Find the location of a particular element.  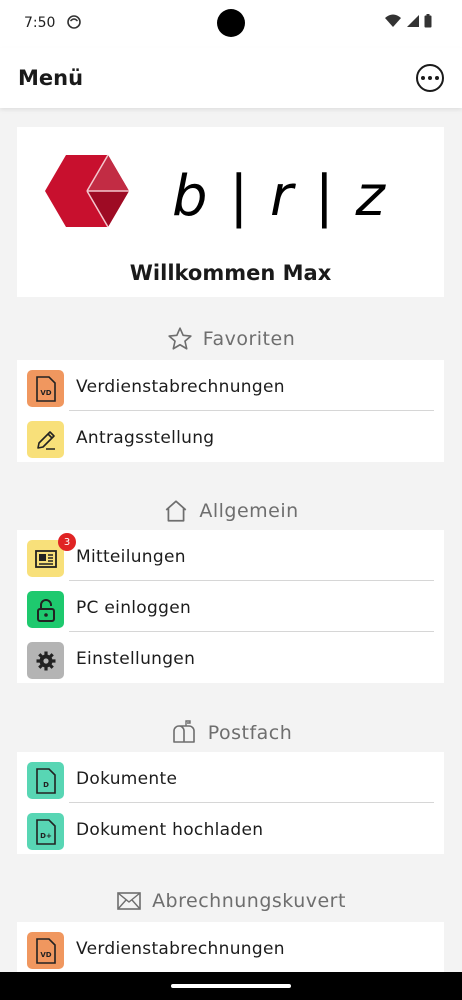

unlock-icon is located at coordinates (45, 609).